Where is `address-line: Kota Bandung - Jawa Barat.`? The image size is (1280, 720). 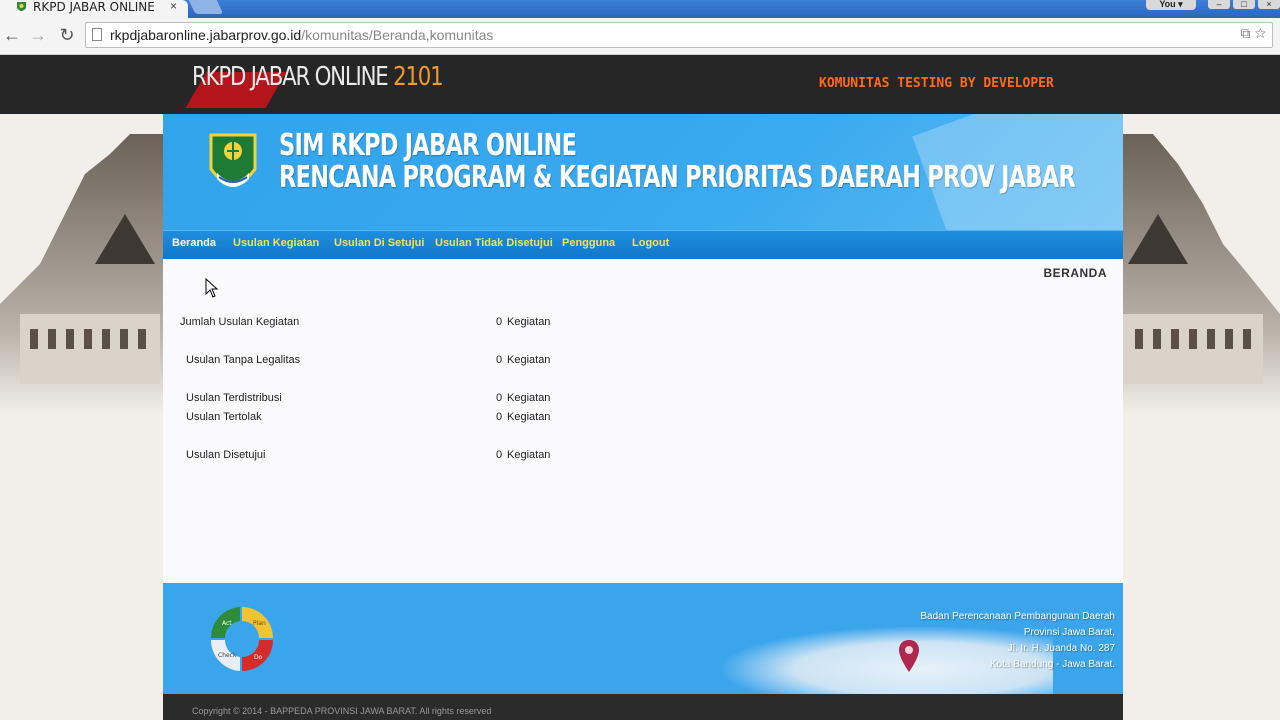
address-line: Kota Bandung - Jawa Barat. is located at coordinates (1052, 664).